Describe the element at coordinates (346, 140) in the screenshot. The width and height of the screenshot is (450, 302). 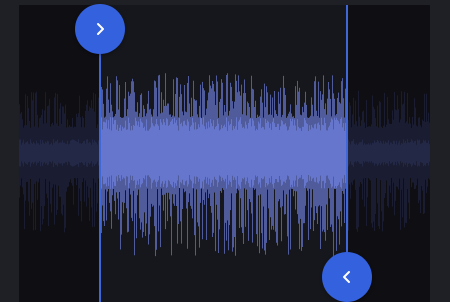
I see `trim-end-line` at that location.